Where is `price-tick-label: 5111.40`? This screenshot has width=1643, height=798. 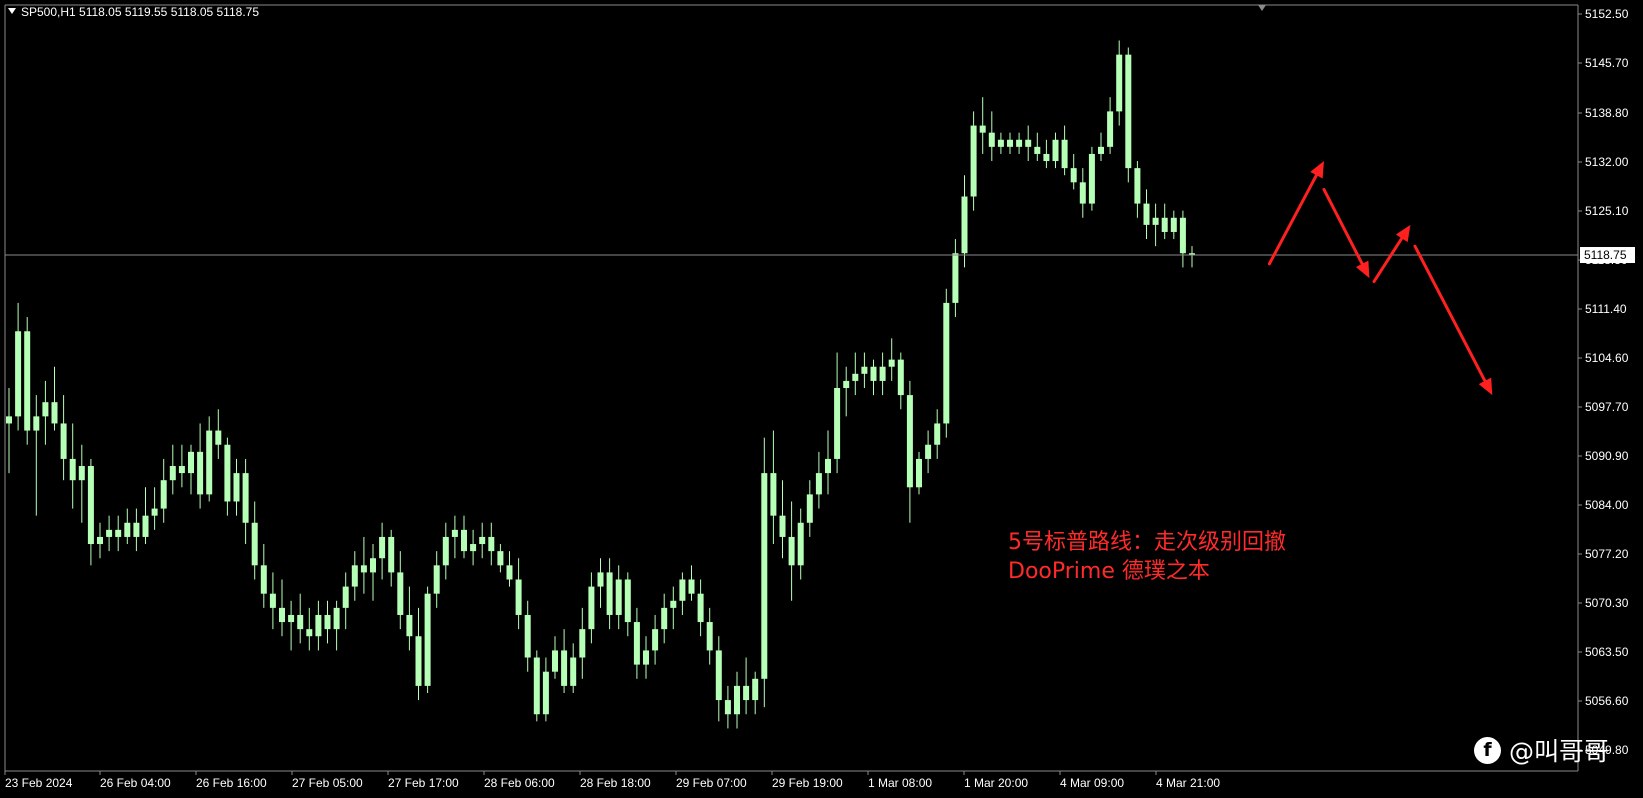
price-tick-label: 5111.40 is located at coordinates (1606, 309).